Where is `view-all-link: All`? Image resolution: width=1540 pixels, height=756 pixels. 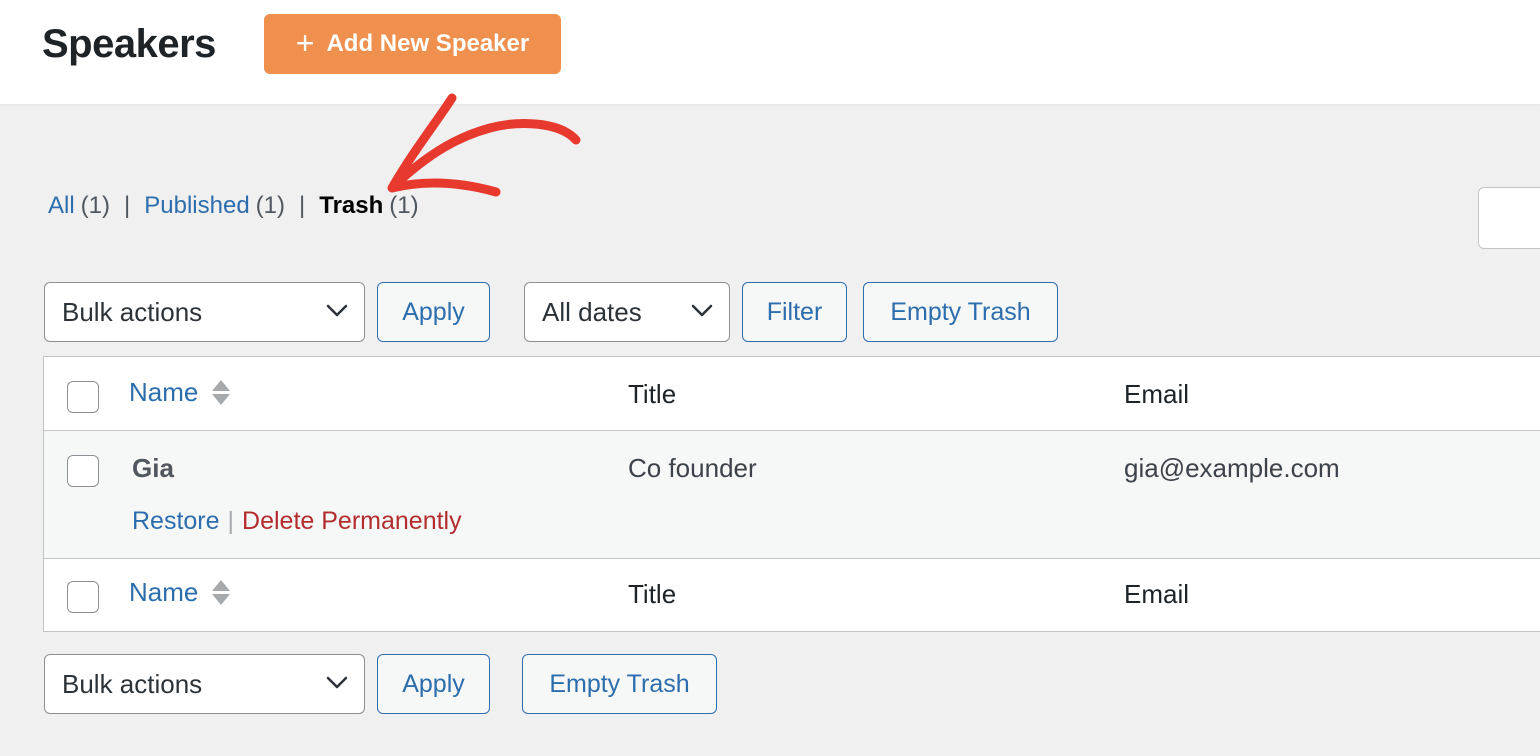 view-all-link: All is located at coordinates (61, 206).